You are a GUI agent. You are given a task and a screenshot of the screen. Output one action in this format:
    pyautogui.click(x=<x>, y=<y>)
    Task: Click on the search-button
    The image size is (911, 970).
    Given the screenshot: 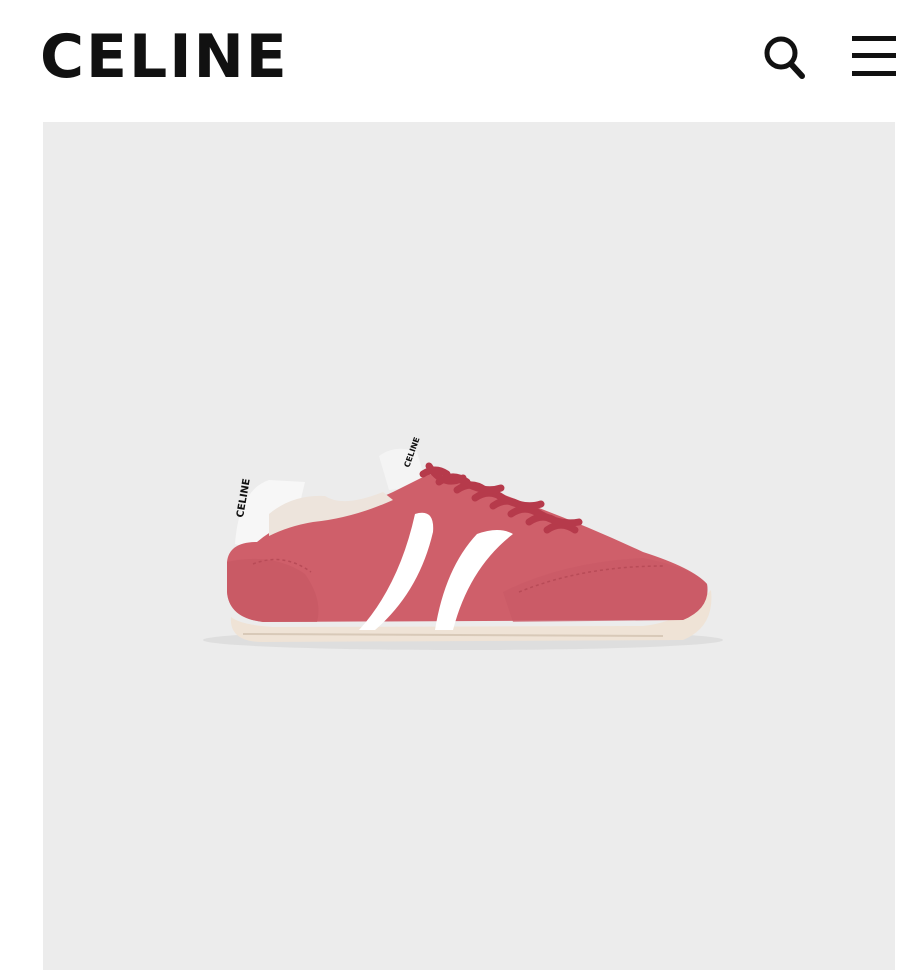 What is the action you would take?
    pyautogui.click(x=784, y=56)
    